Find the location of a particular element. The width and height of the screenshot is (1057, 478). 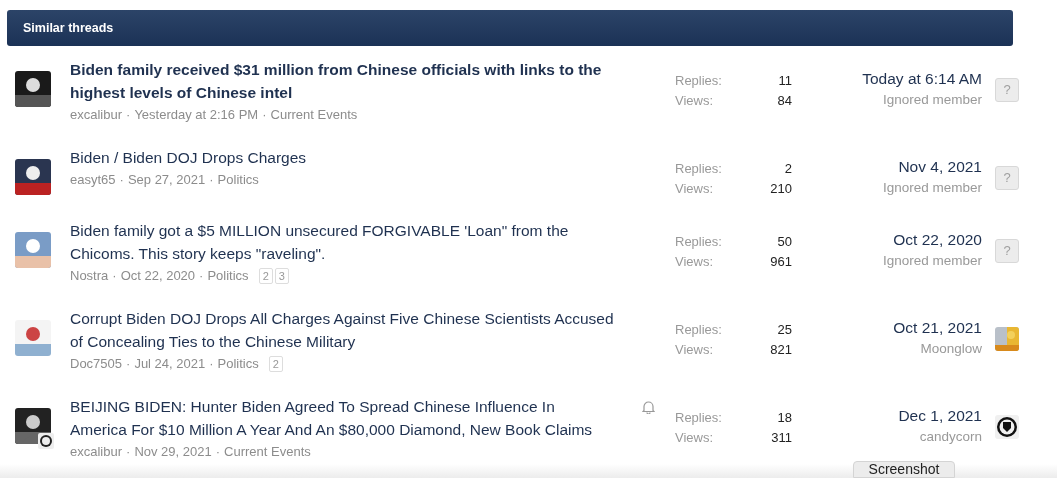

last-post-date: Today at 6:14 AM is located at coordinates (922, 79).